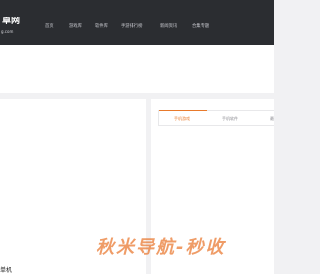 The image size is (320, 274). I want to click on nav-item-mobile-rankings: 手游排行榜, so click(131, 26).